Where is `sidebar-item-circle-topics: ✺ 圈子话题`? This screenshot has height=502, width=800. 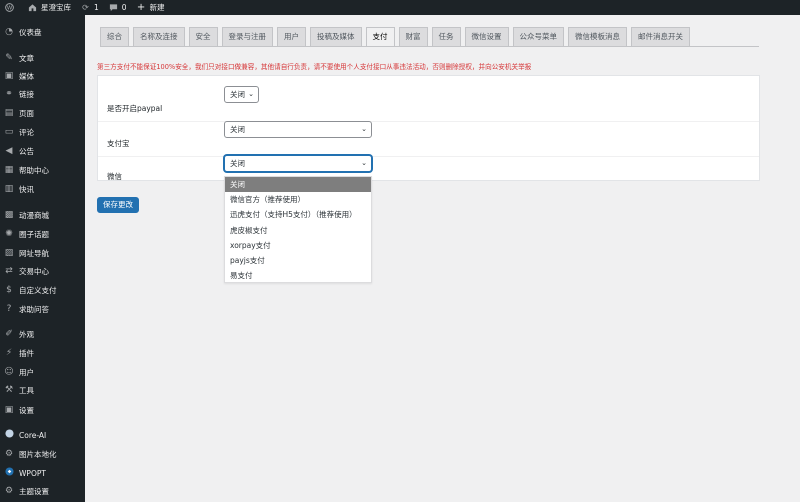
sidebar-item-circle-topics: ✺ 圈子话题 is located at coordinates (42, 234).